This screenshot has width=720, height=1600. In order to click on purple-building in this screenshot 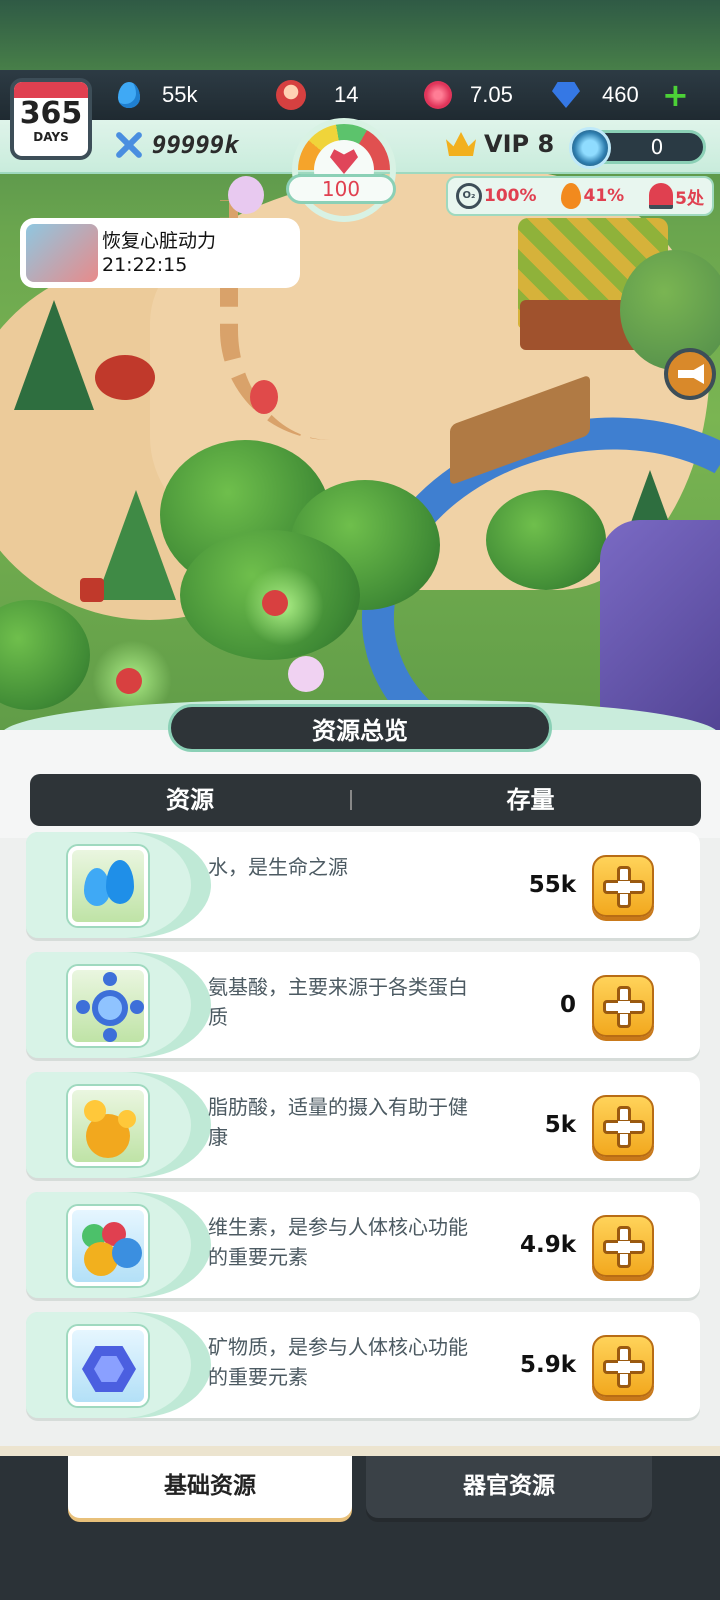, I will do `click(660, 630)`.